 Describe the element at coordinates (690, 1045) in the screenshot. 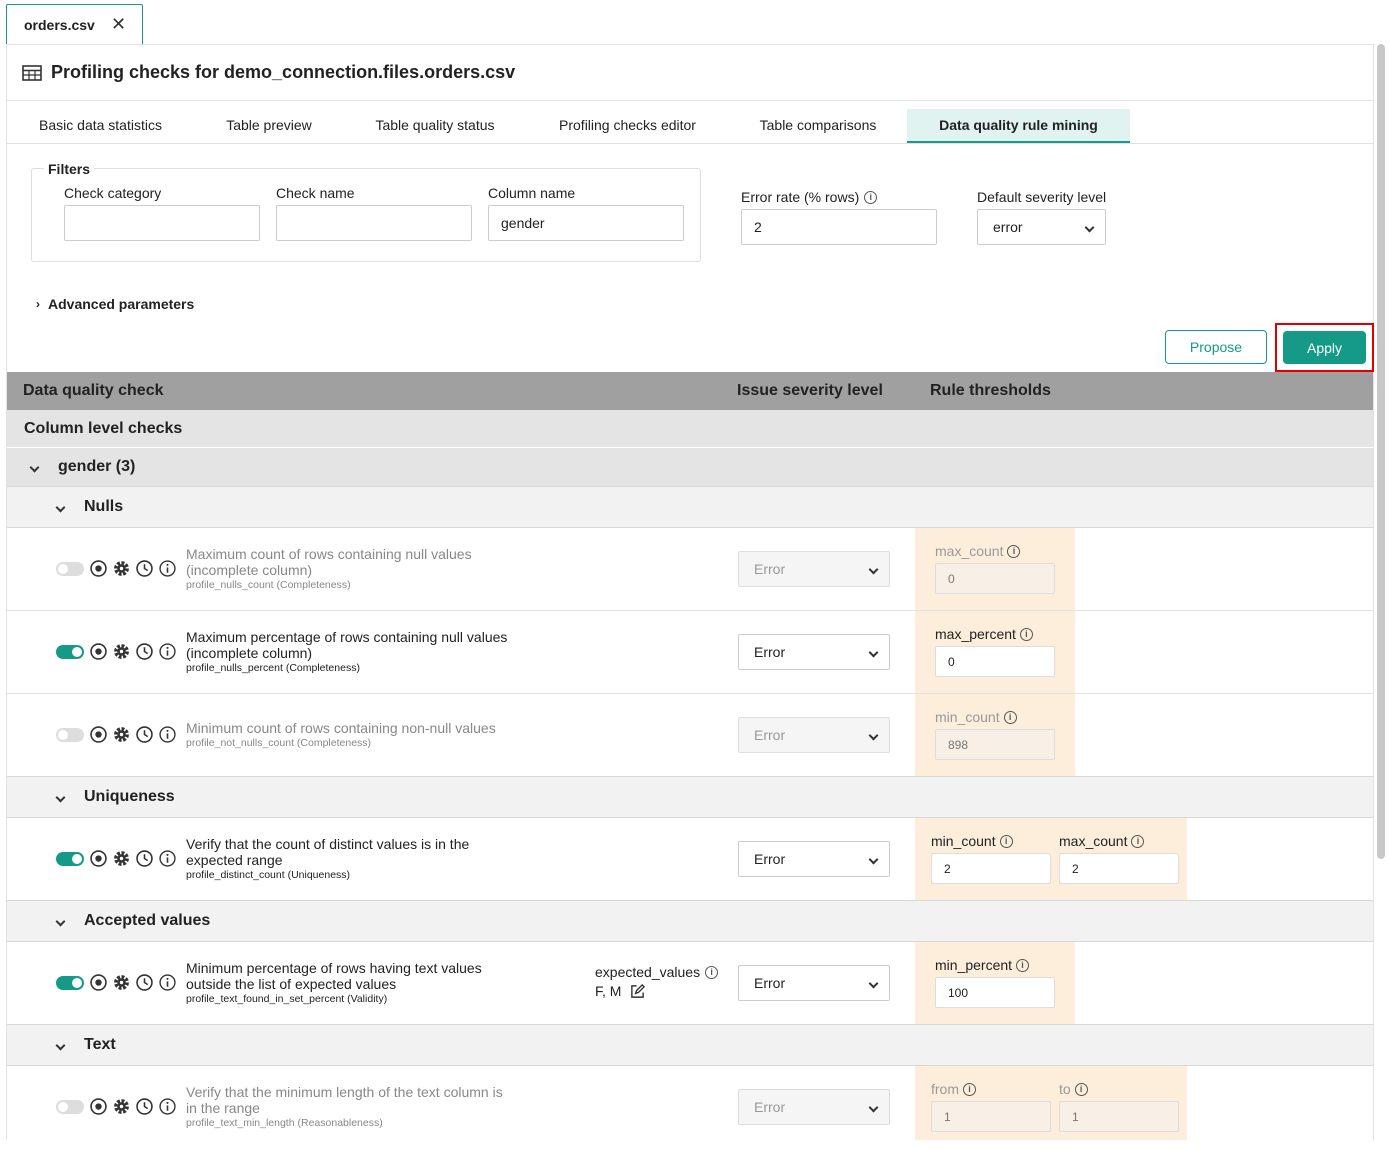

I see `category-text: Text` at that location.